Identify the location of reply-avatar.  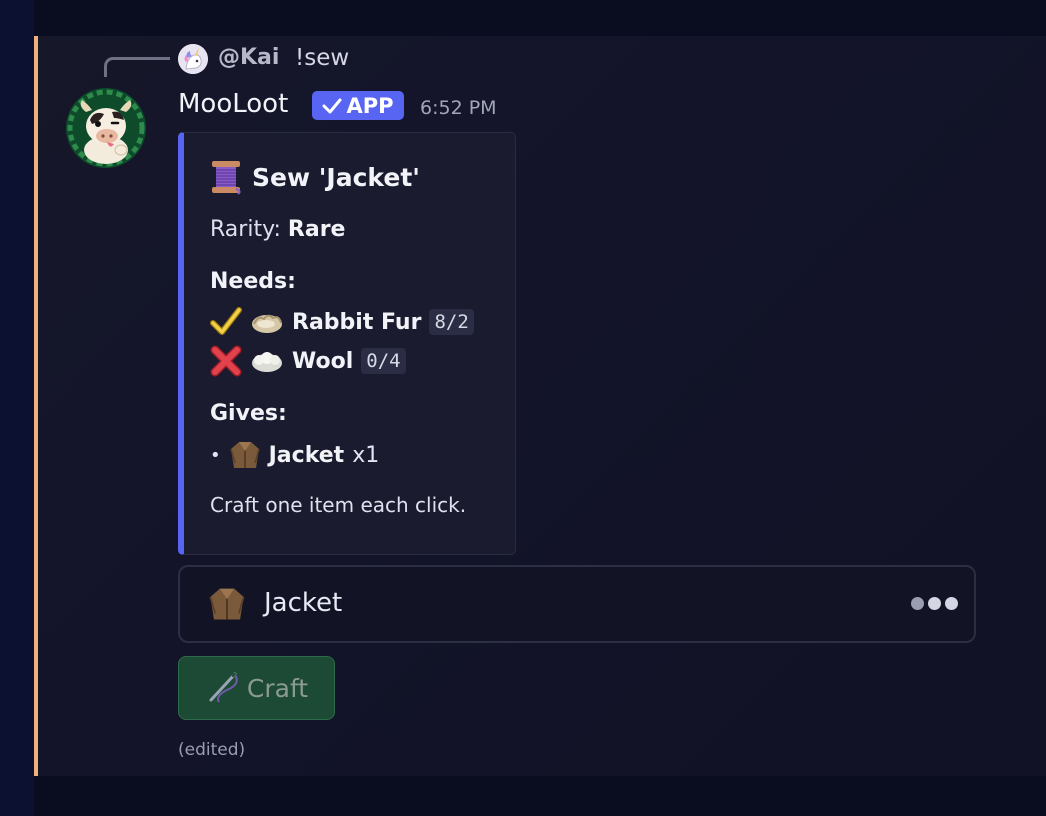
(193, 59).